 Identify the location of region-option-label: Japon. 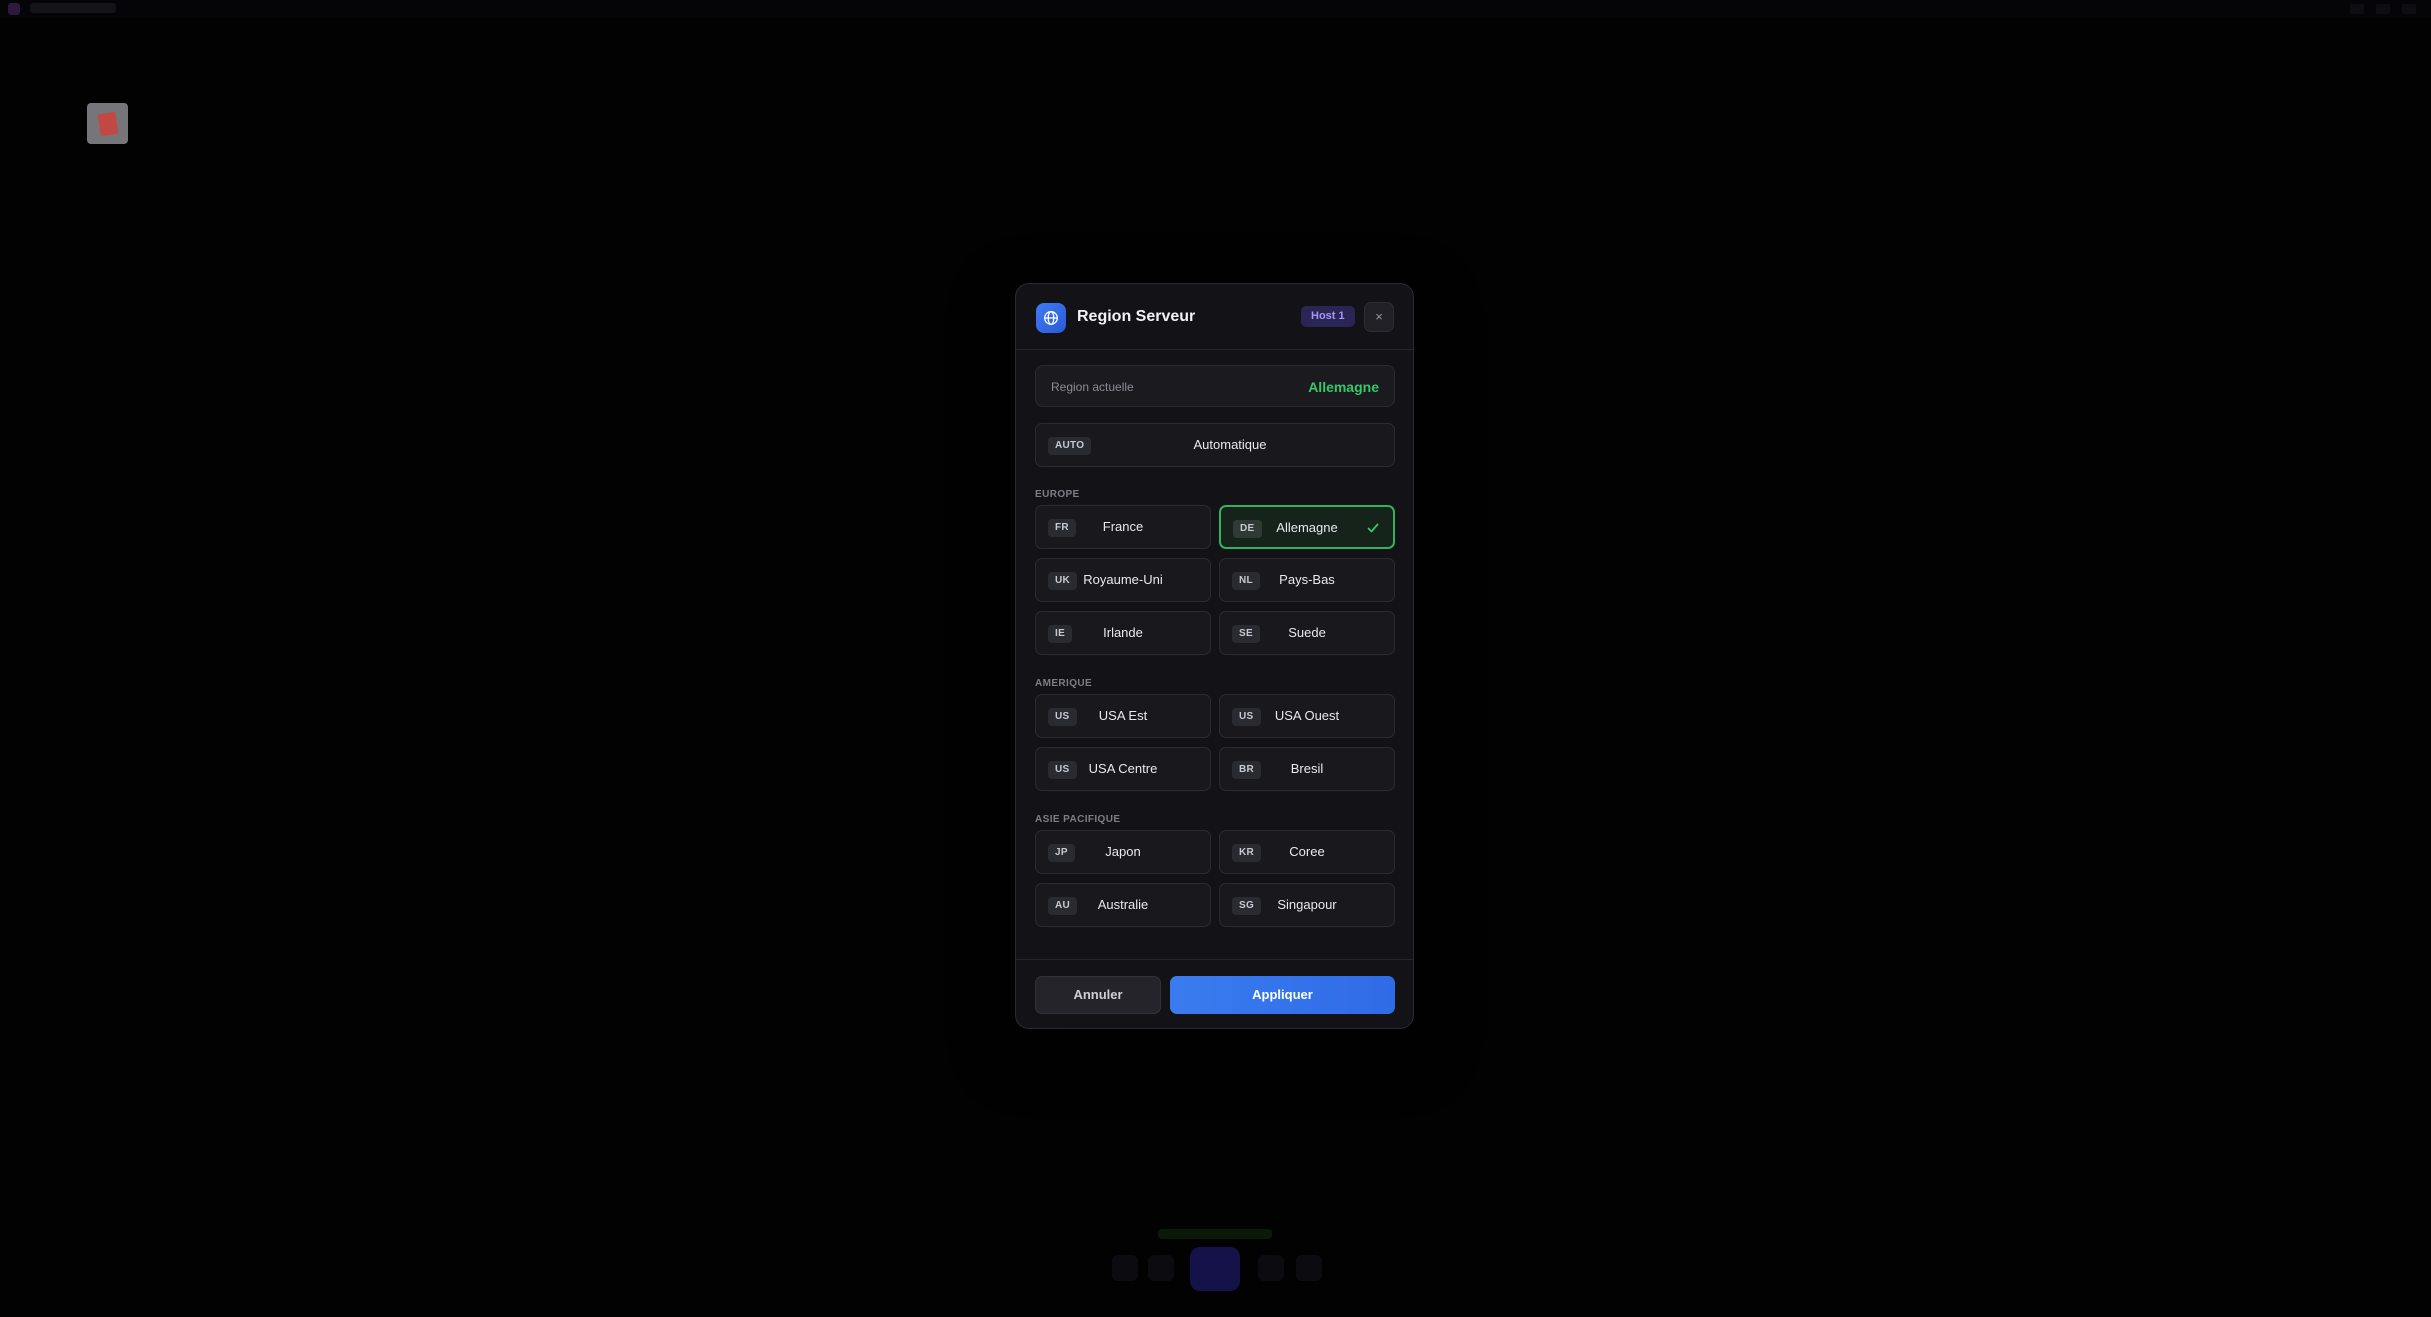
(1123, 851).